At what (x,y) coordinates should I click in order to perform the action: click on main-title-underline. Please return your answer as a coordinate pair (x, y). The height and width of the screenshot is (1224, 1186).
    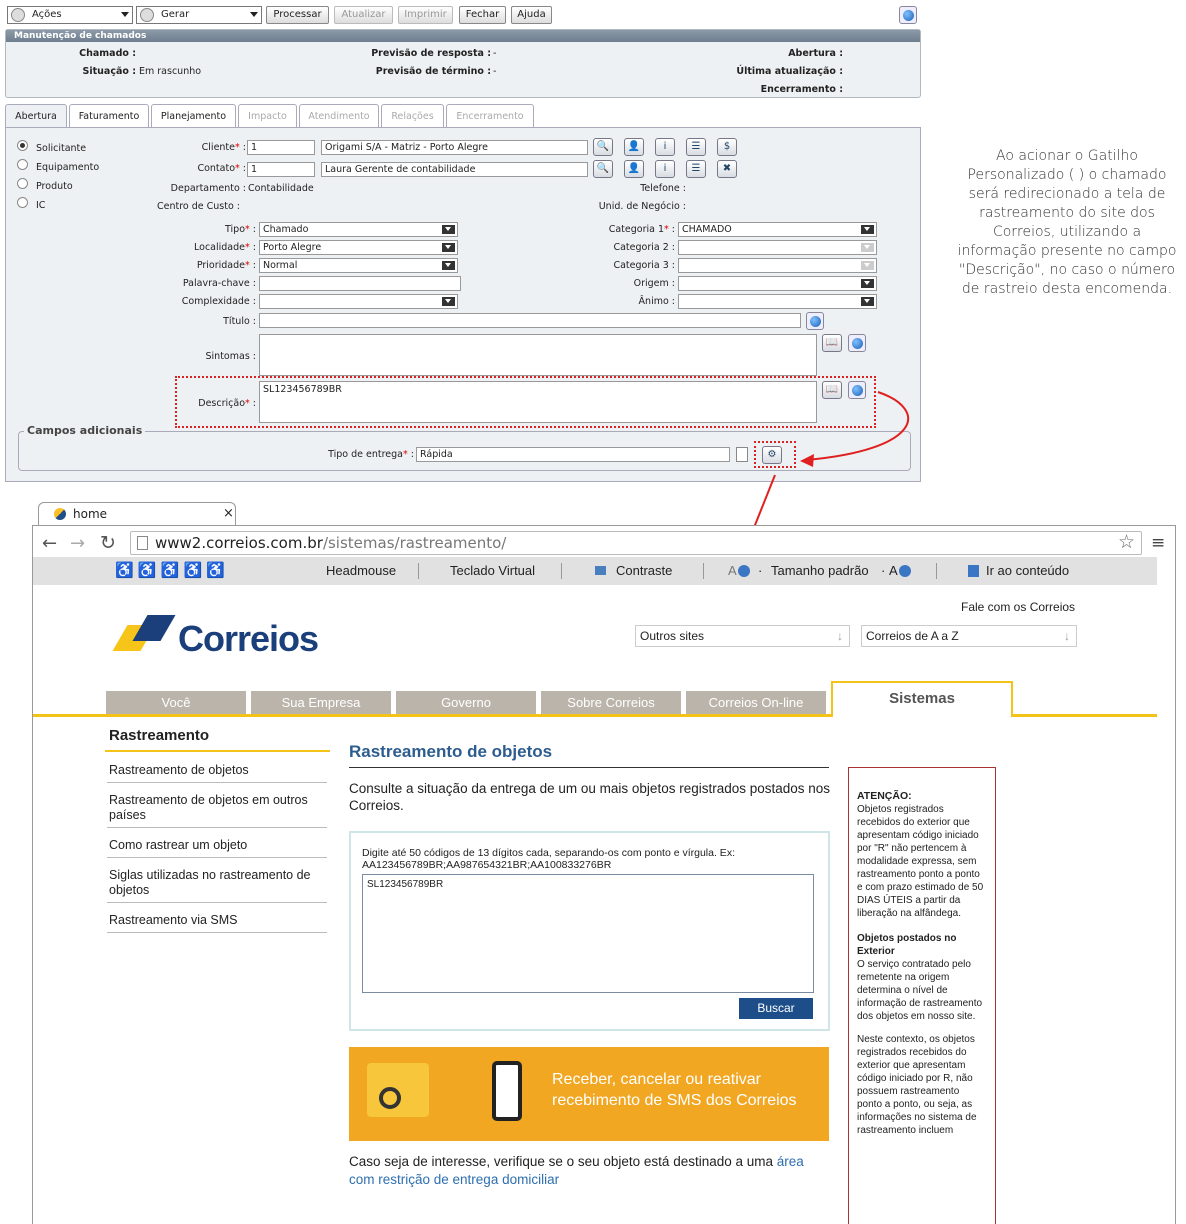
    Looking at the image, I should click on (589, 767).